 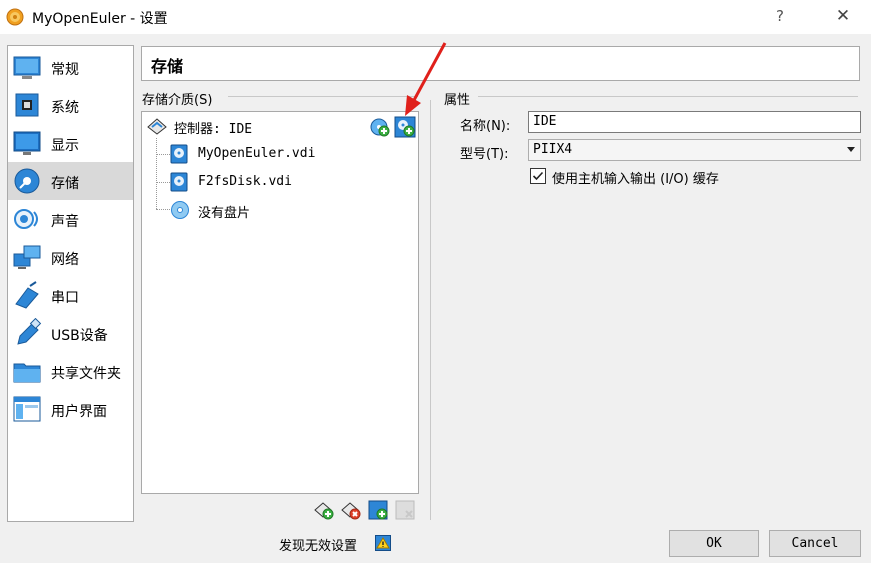 What do you see at coordinates (405, 510) in the screenshot?
I see `remove-attachment-icon` at bounding box center [405, 510].